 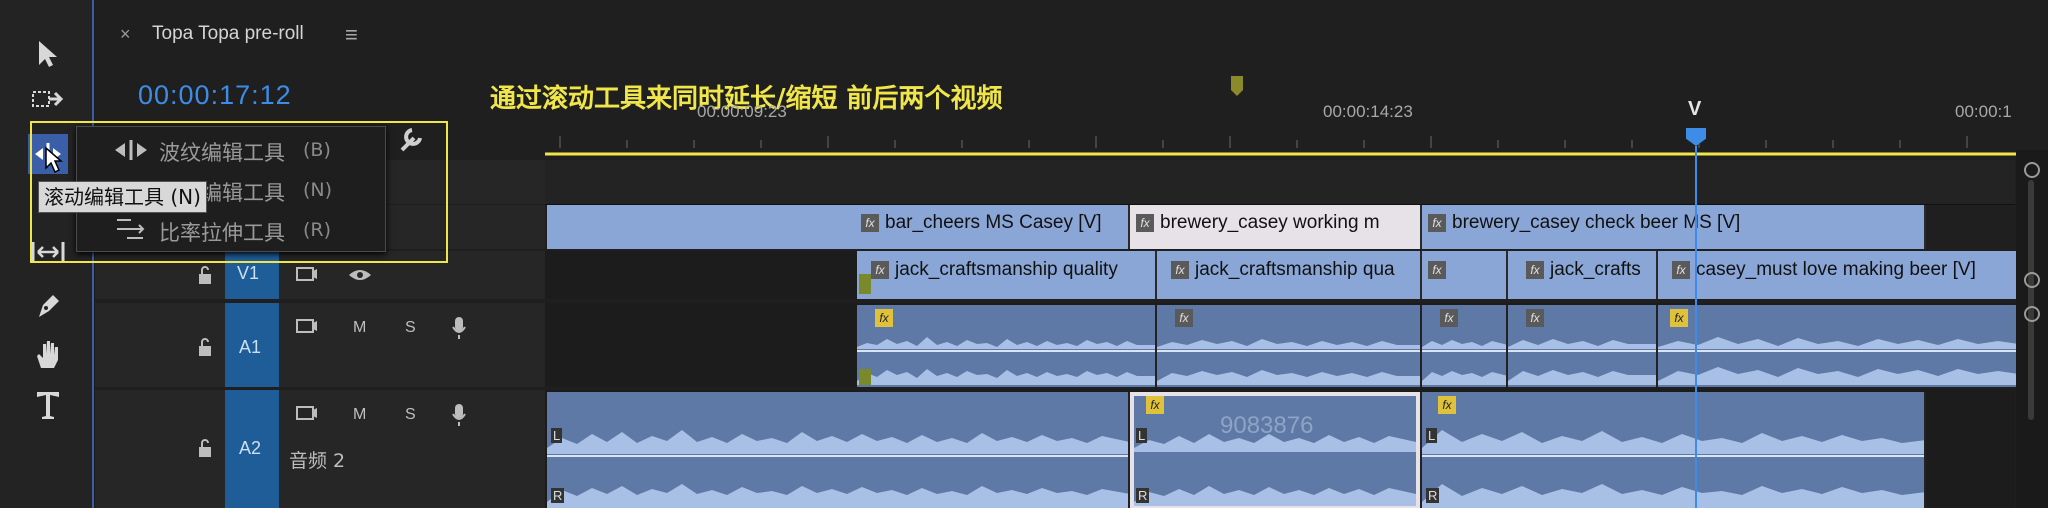 What do you see at coordinates (1007, 346) in the screenshot?
I see `audio-clip-a1-1: fx` at bounding box center [1007, 346].